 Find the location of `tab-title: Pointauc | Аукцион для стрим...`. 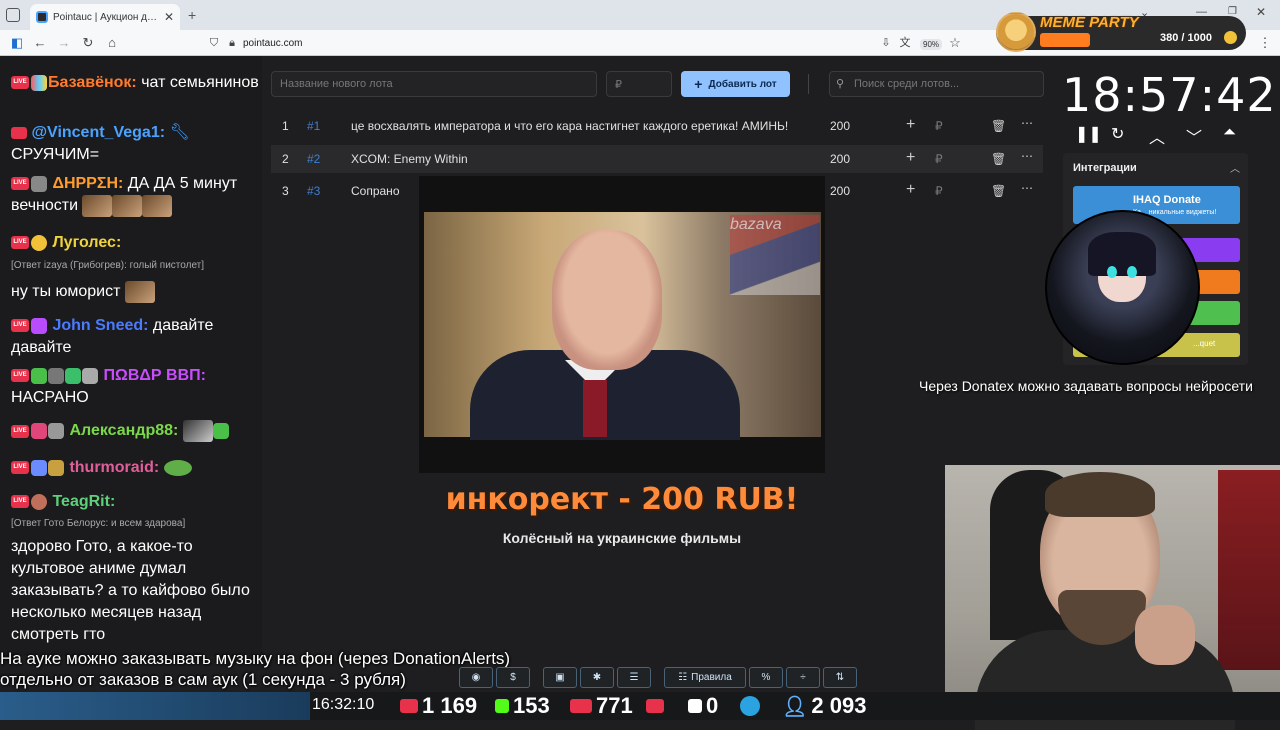

tab-title: Pointauc | Аукцион для стрим... is located at coordinates (106, 17).